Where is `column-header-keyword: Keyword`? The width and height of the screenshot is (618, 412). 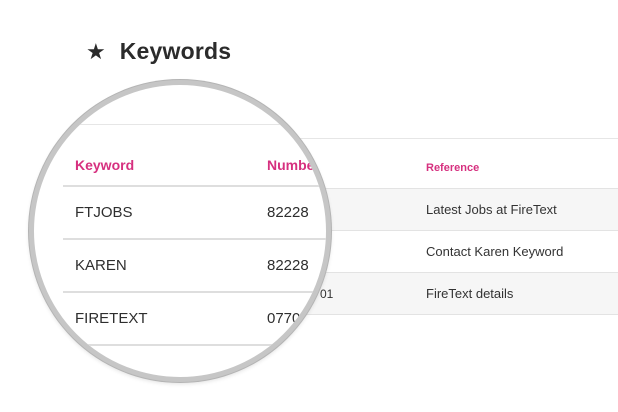 column-header-keyword: Keyword is located at coordinates (104, 165).